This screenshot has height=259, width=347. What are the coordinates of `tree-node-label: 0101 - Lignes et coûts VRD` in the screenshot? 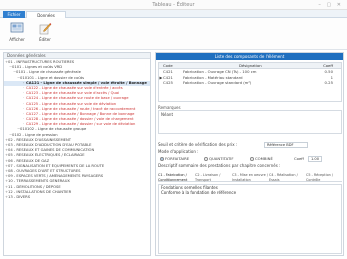 It's located at (37, 67).